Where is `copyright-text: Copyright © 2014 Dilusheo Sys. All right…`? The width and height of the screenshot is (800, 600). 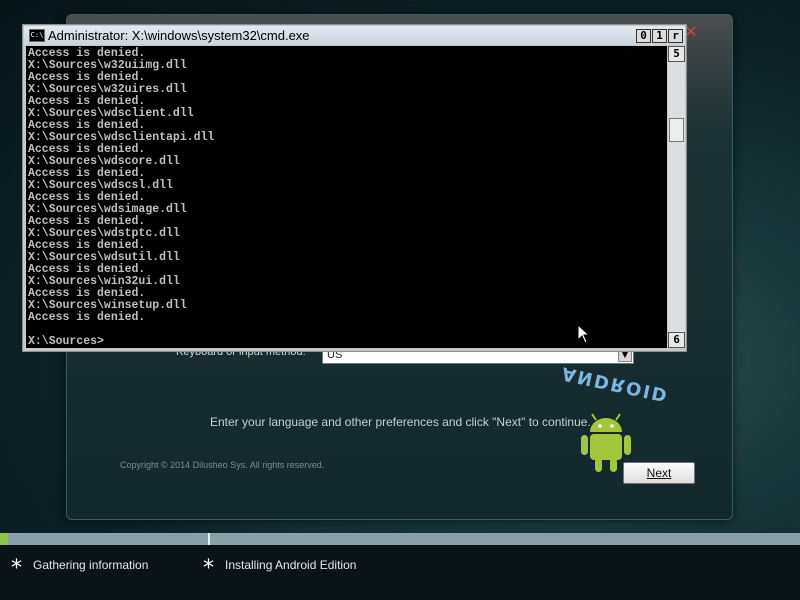 copyright-text: Copyright © 2014 Dilusheo Sys. All right… is located at coordinates (222, 465).